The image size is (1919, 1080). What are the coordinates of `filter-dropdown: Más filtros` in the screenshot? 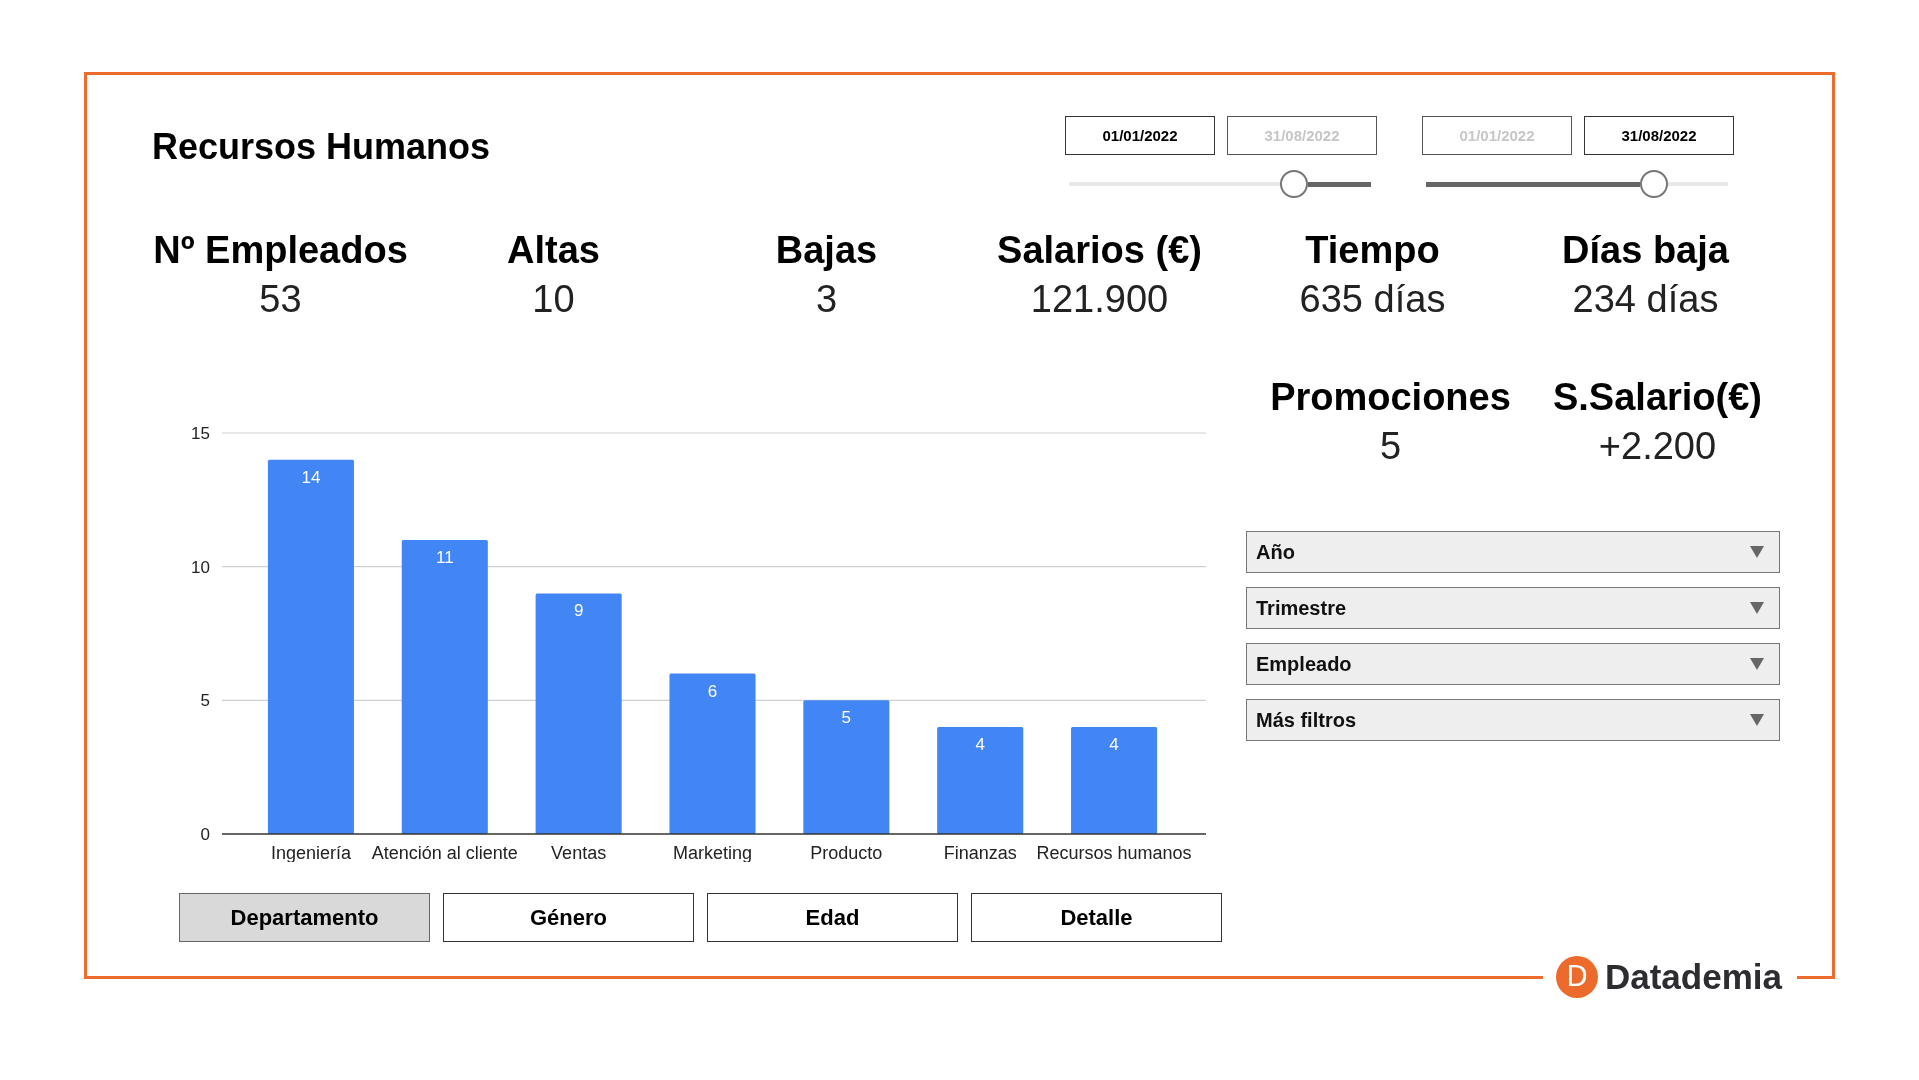 It's located at (1513, 720).